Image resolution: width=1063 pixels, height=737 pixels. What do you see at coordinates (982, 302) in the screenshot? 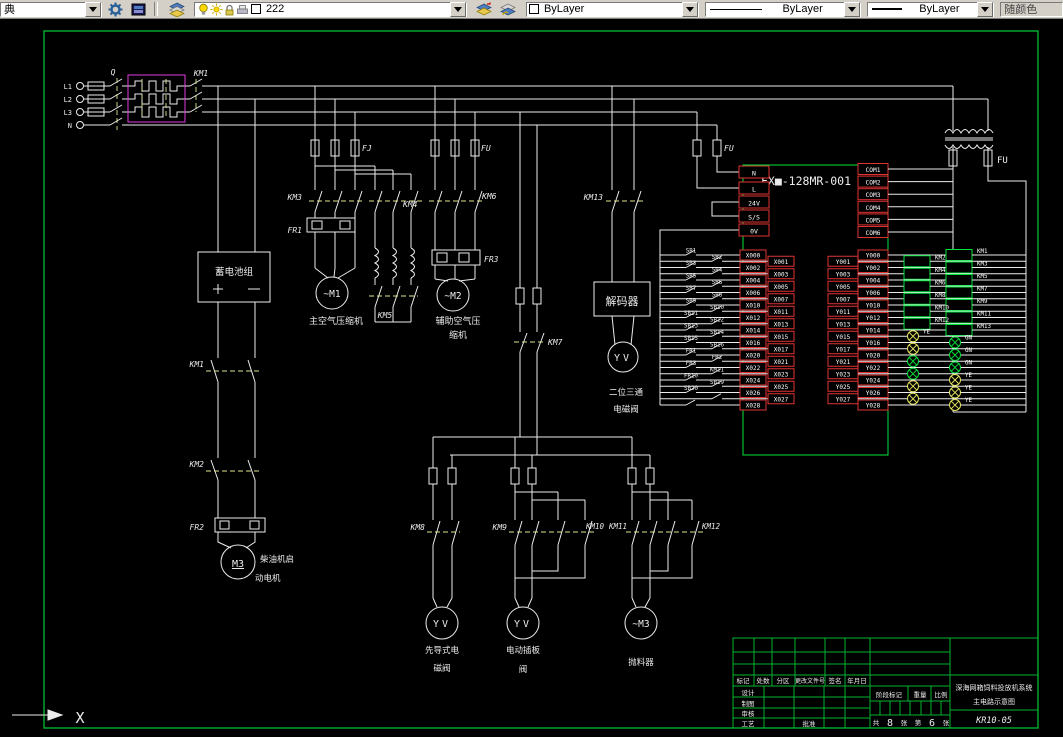
I see `device-label: KM9` at bounding box center [982, 302].